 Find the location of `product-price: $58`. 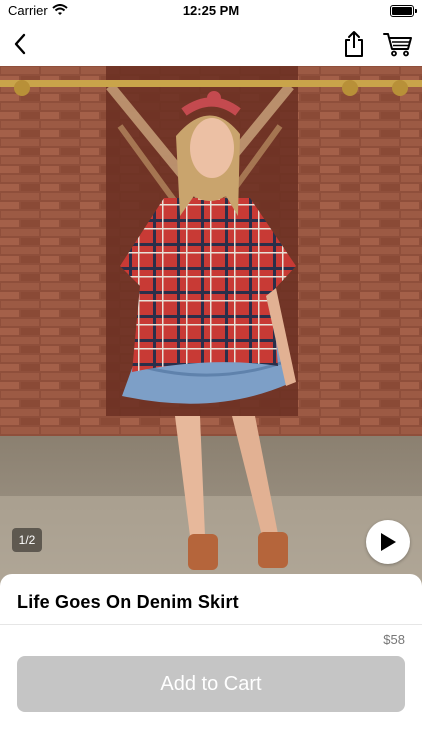

product-price: $58 is located at coordinates (394, 639).